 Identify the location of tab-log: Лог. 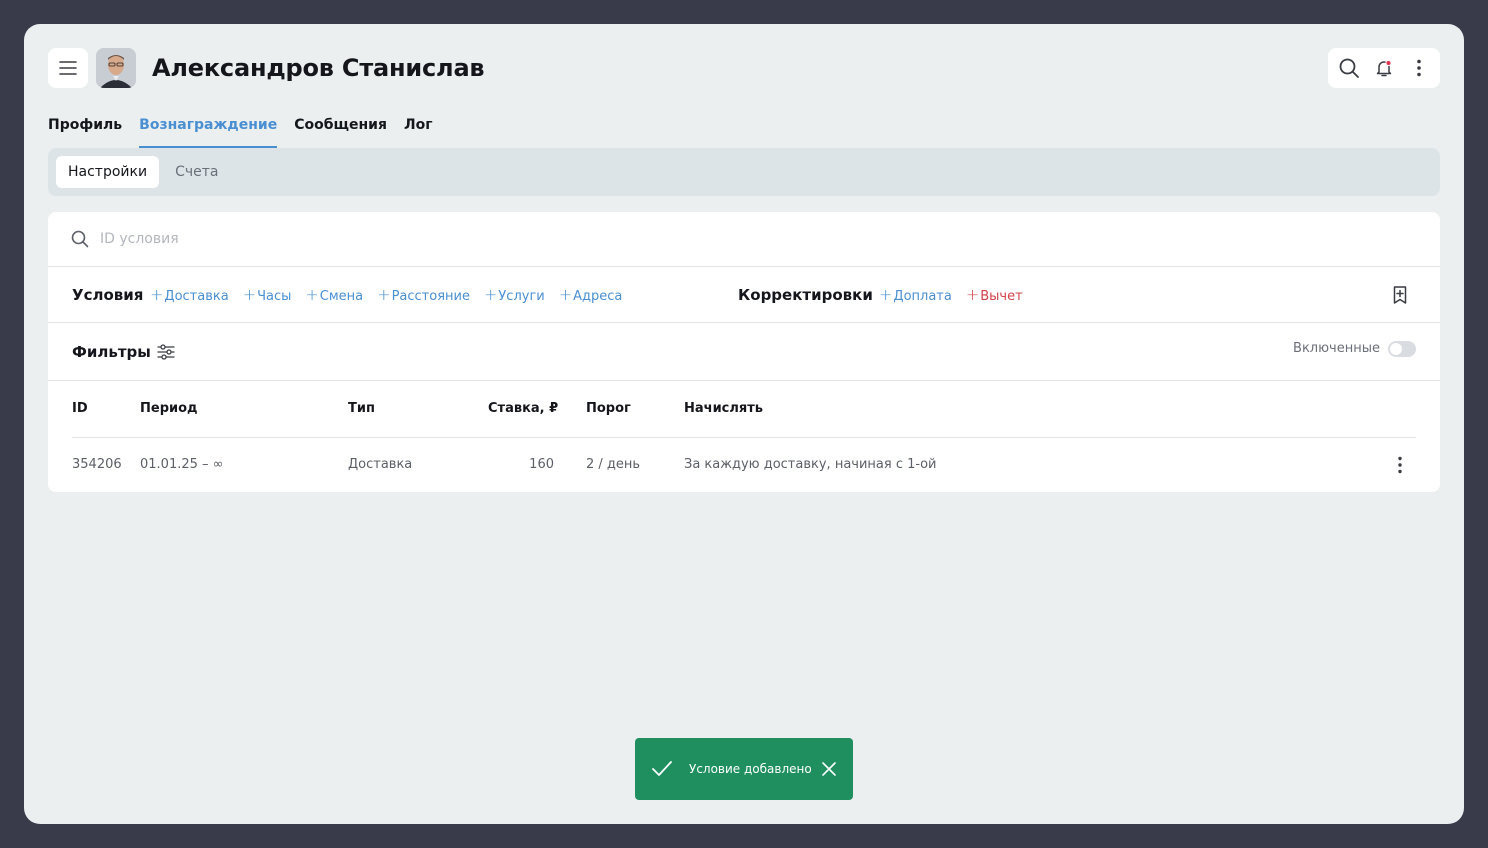
(418, 130).